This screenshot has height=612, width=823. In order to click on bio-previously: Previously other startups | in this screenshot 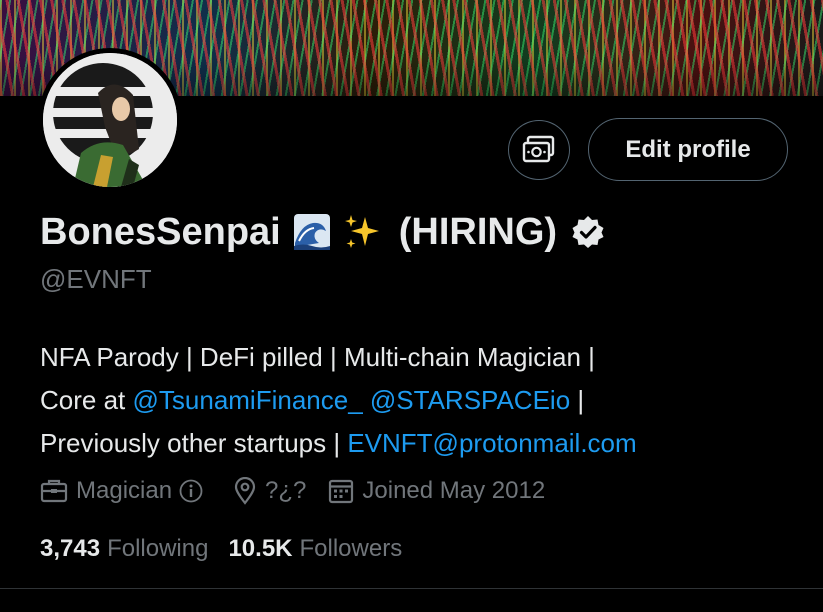, I will do `click(194, 443)`.